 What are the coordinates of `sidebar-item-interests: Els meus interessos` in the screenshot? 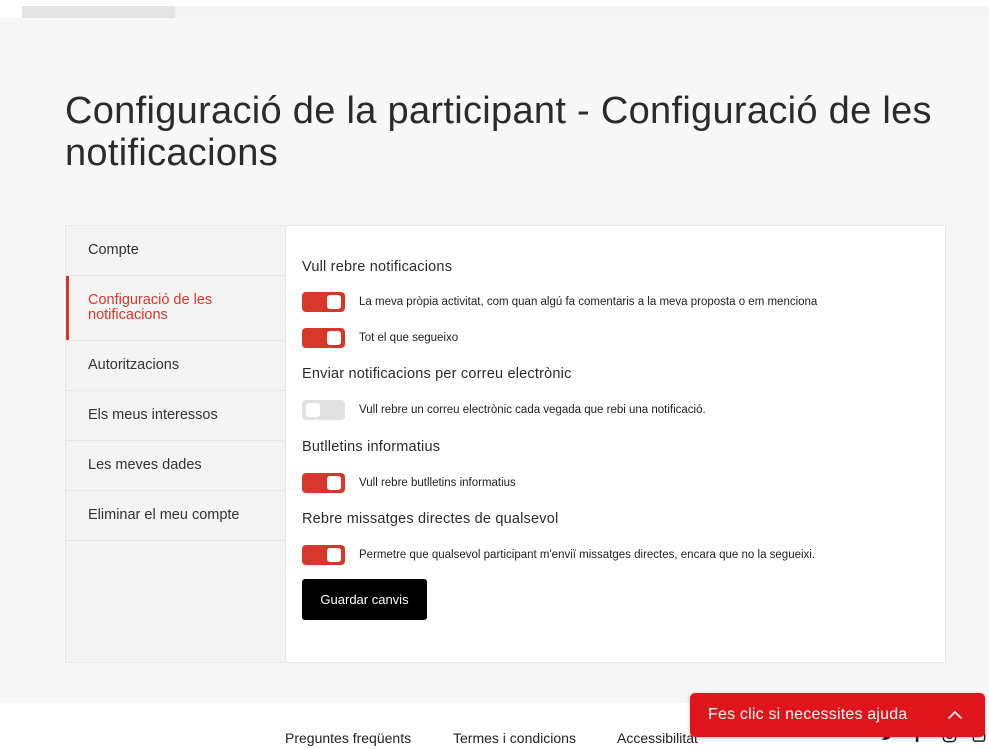 It's located at (175, 416).